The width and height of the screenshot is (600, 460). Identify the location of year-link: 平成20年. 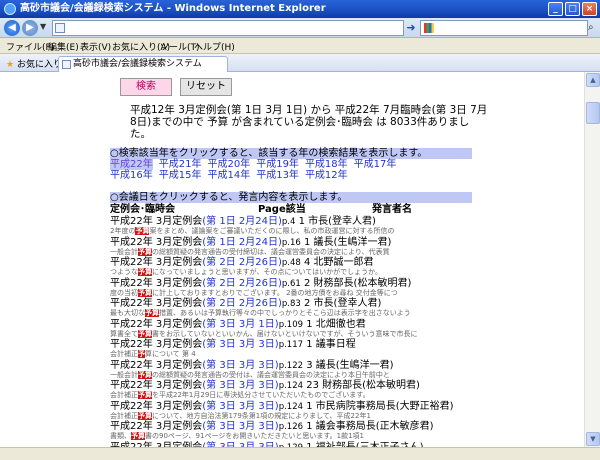
(228, 164).